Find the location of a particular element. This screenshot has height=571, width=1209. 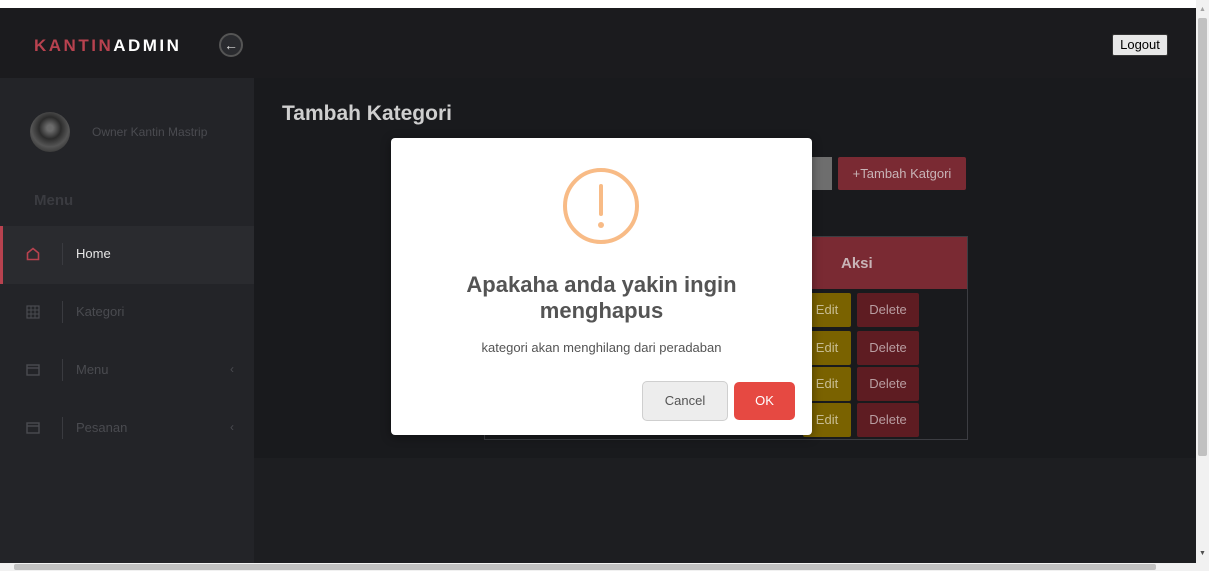

sidebar-item-label: Kategori is located at coordinates (100, 311).